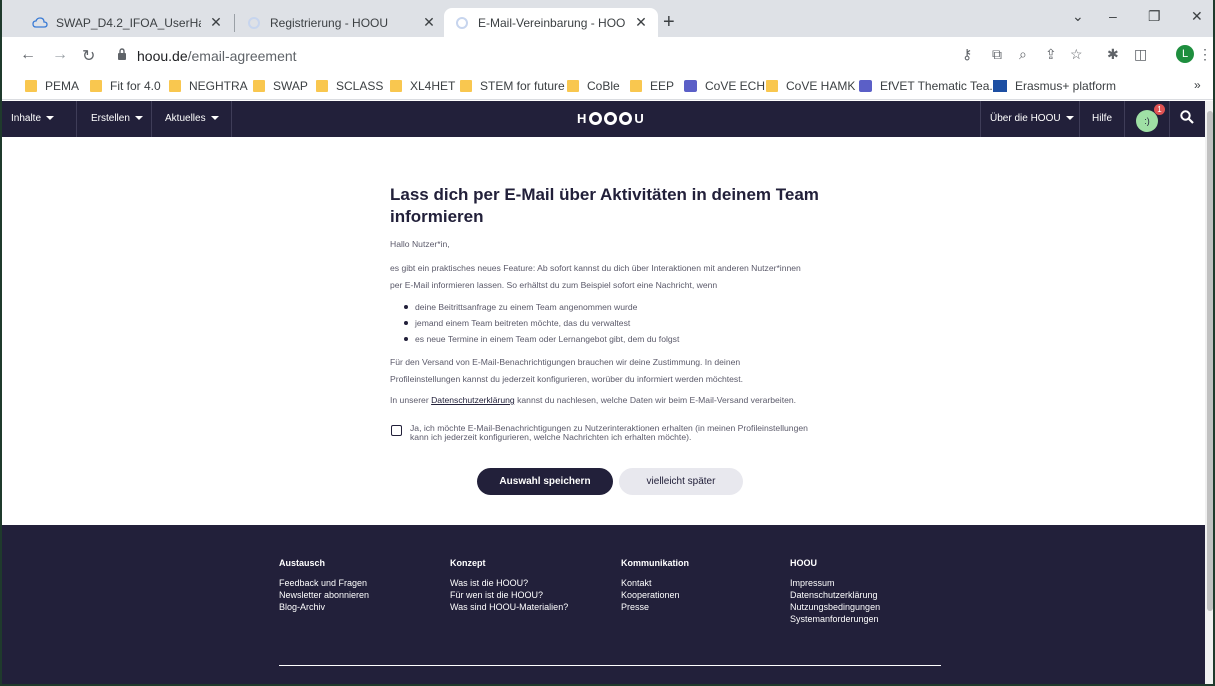 This screenshot has height=686, width=1215. I want to click on maybe-later-button: vielleicht später, so click(681, 481).